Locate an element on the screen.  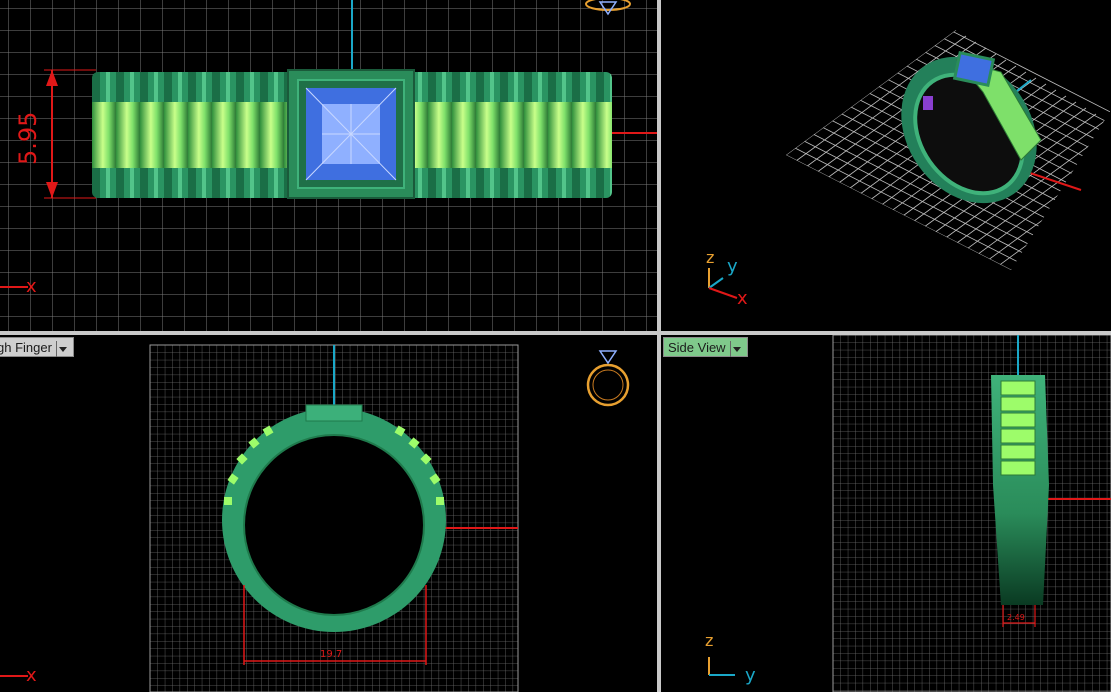
viewport-view-selector: gh Finger is located at coordinates (37, 347).